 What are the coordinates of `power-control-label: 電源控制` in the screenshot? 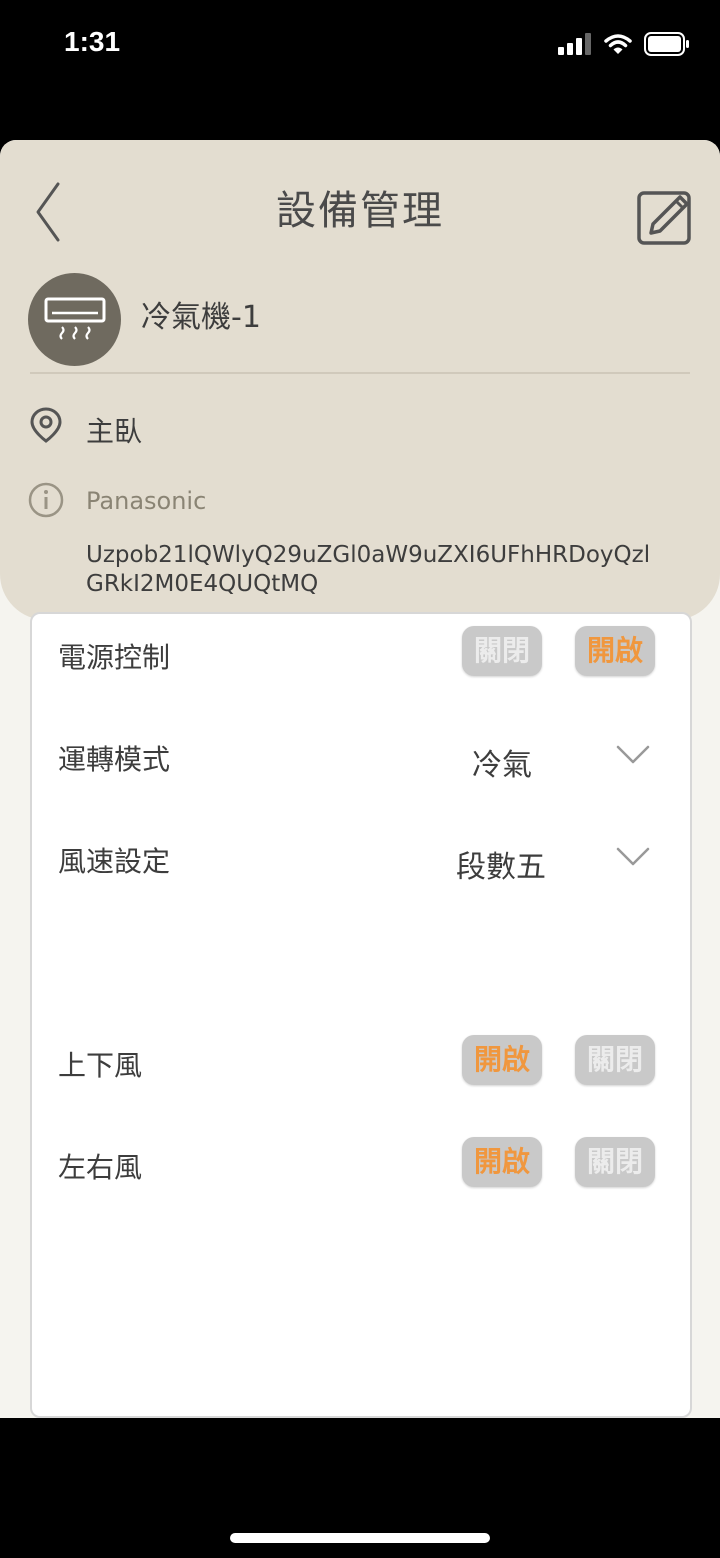 It's located at (114, 657).